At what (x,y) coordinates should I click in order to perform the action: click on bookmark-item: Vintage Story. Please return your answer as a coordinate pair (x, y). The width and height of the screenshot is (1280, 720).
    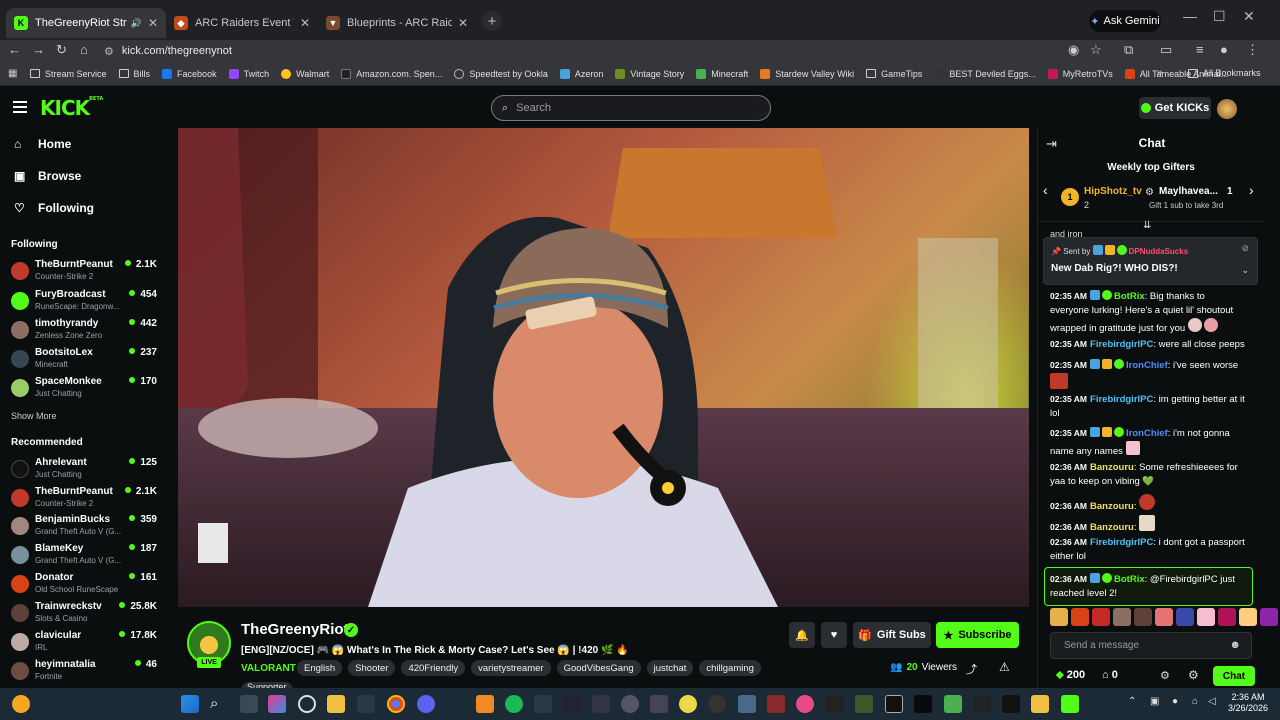
    Looking at the image, I should click on (649, 73).